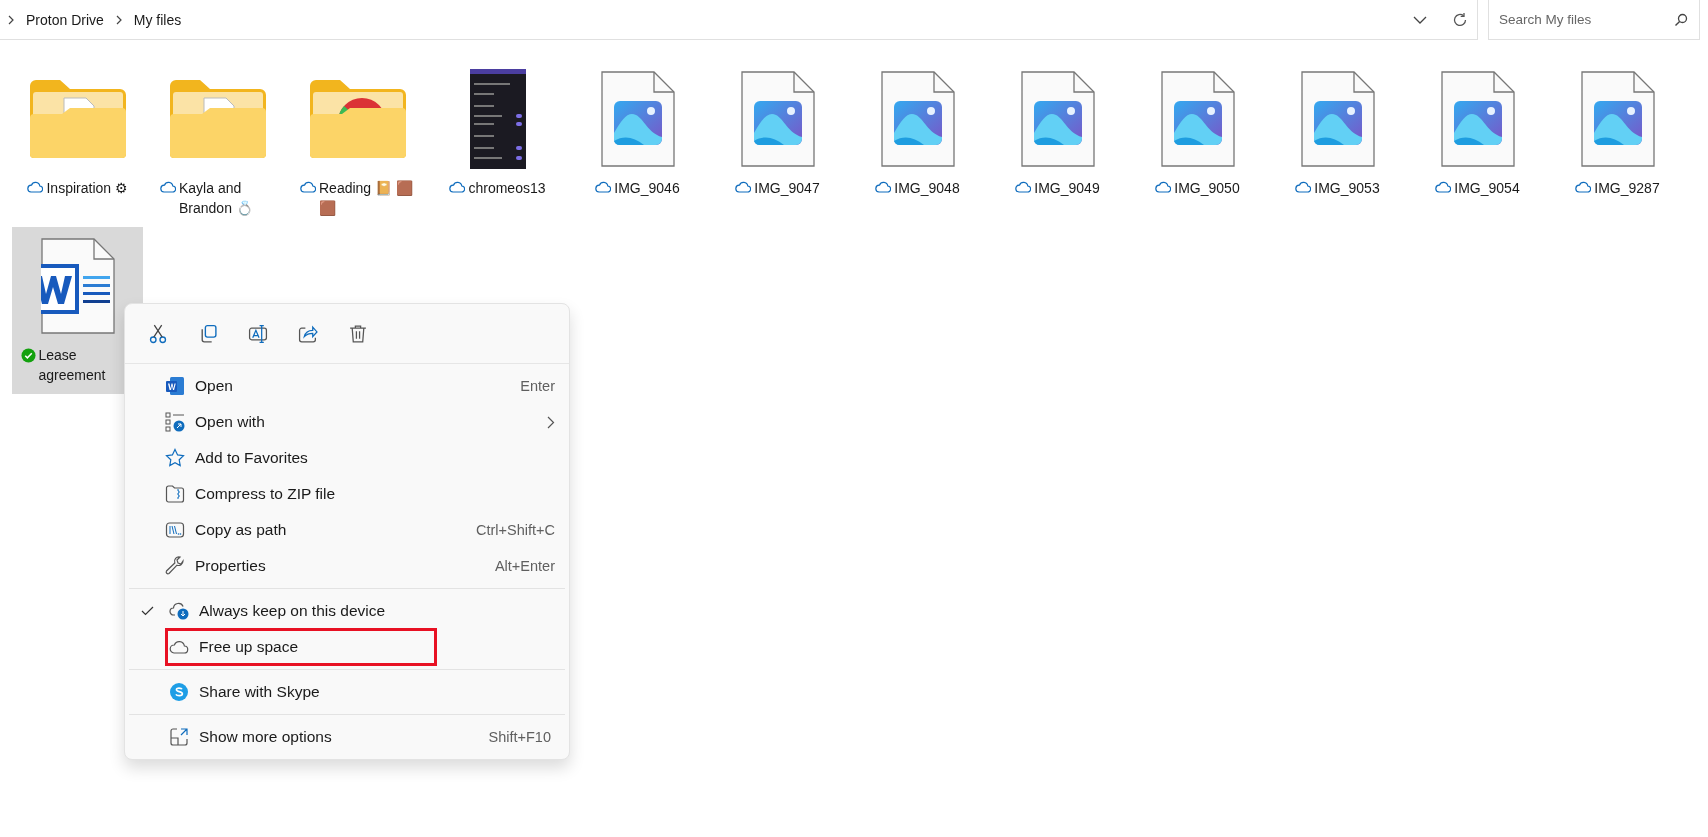 This screenshot has width=1708, height=837. What do you see at coordinates (179, 611) in the screenshot?
I see `cloud-download-icon` at bounding box center [179, 611].